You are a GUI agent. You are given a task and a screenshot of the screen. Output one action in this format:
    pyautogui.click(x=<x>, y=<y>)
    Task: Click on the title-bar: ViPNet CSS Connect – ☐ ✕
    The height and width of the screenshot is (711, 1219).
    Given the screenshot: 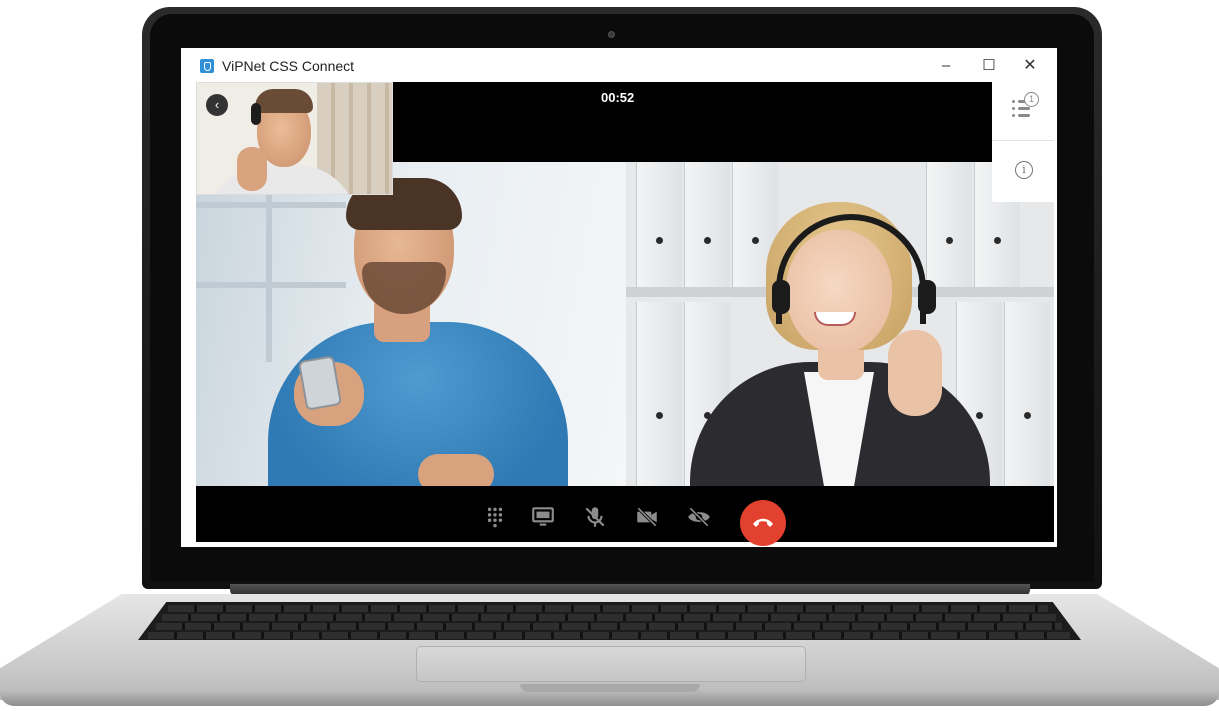 What is the action you would take?
    pyautogui.click(x=619, y=65)
    